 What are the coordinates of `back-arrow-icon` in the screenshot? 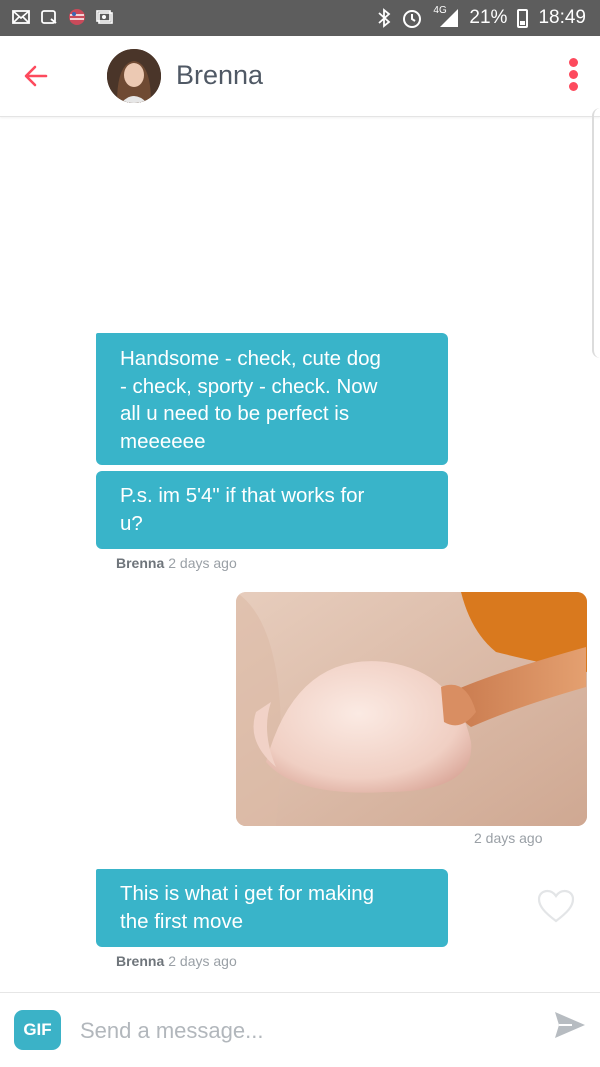 It's located at (36, 76).